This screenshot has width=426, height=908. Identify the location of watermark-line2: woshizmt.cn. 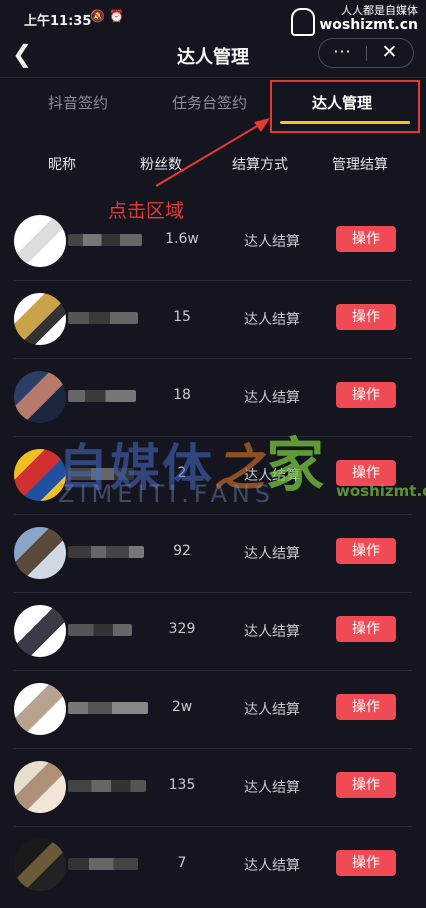
(368, 25).